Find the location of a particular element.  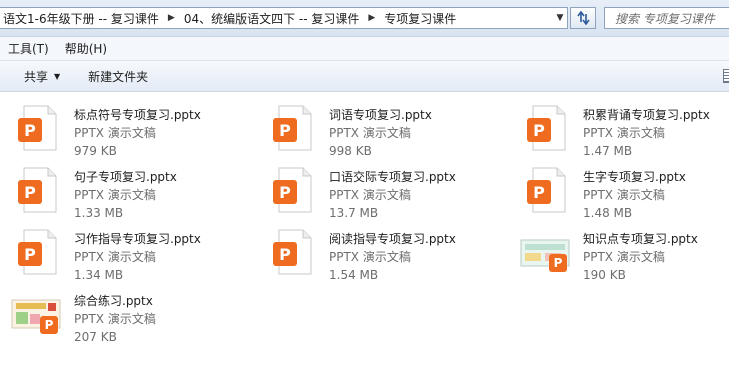

file-size: 207 KB is located at coordinates (95, 337).